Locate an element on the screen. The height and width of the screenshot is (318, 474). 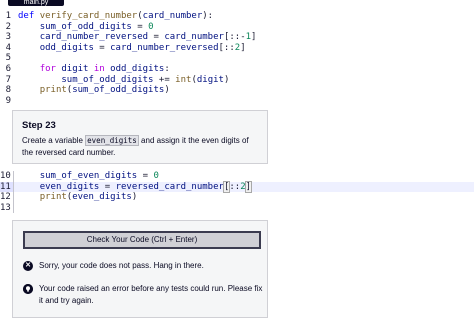
step-desc-before: Create a variable is located at coordinates (54, 140).